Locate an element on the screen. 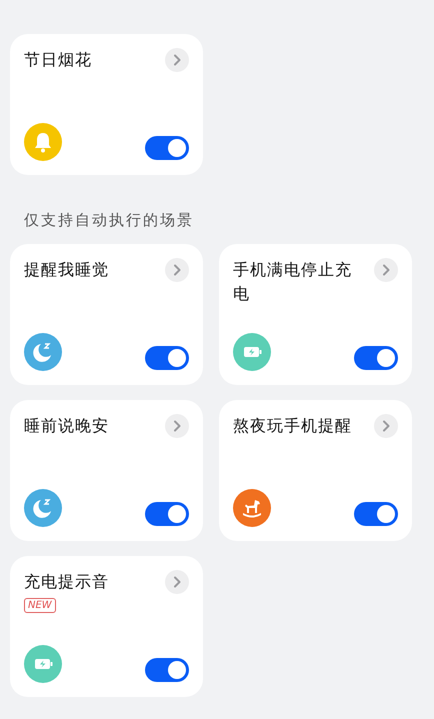  scene-title: 熬夜玩手机提醒 is located at coordinates (292, 426).